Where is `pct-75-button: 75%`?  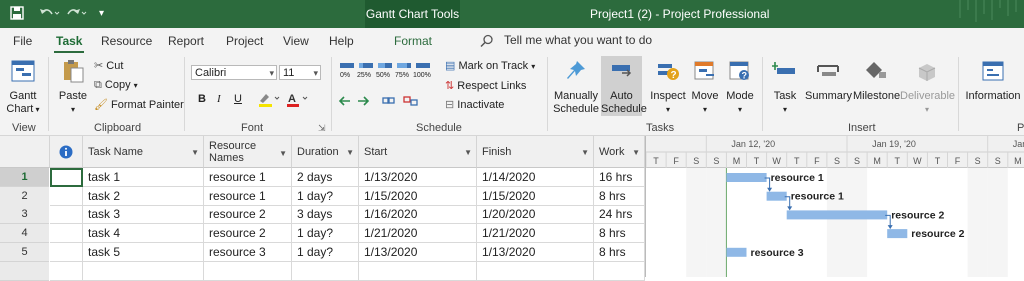
pct-75-button: 75% is located at coordinates (402, 75).